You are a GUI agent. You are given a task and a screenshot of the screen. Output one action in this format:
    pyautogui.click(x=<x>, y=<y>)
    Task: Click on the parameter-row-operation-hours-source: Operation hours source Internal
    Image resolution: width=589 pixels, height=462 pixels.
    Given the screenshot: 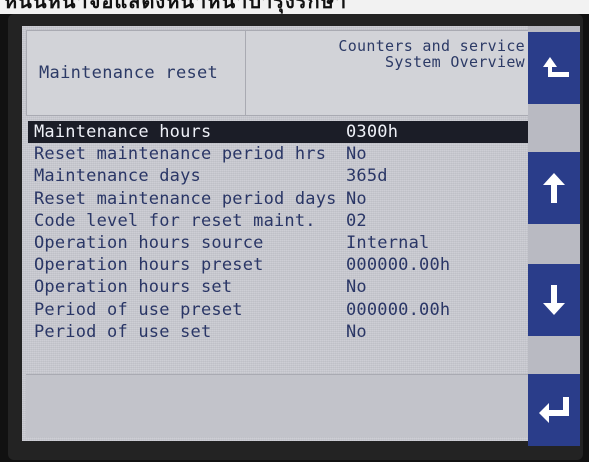 What is the action you would take?
    pyautogui.click(x=278, y=243)
    